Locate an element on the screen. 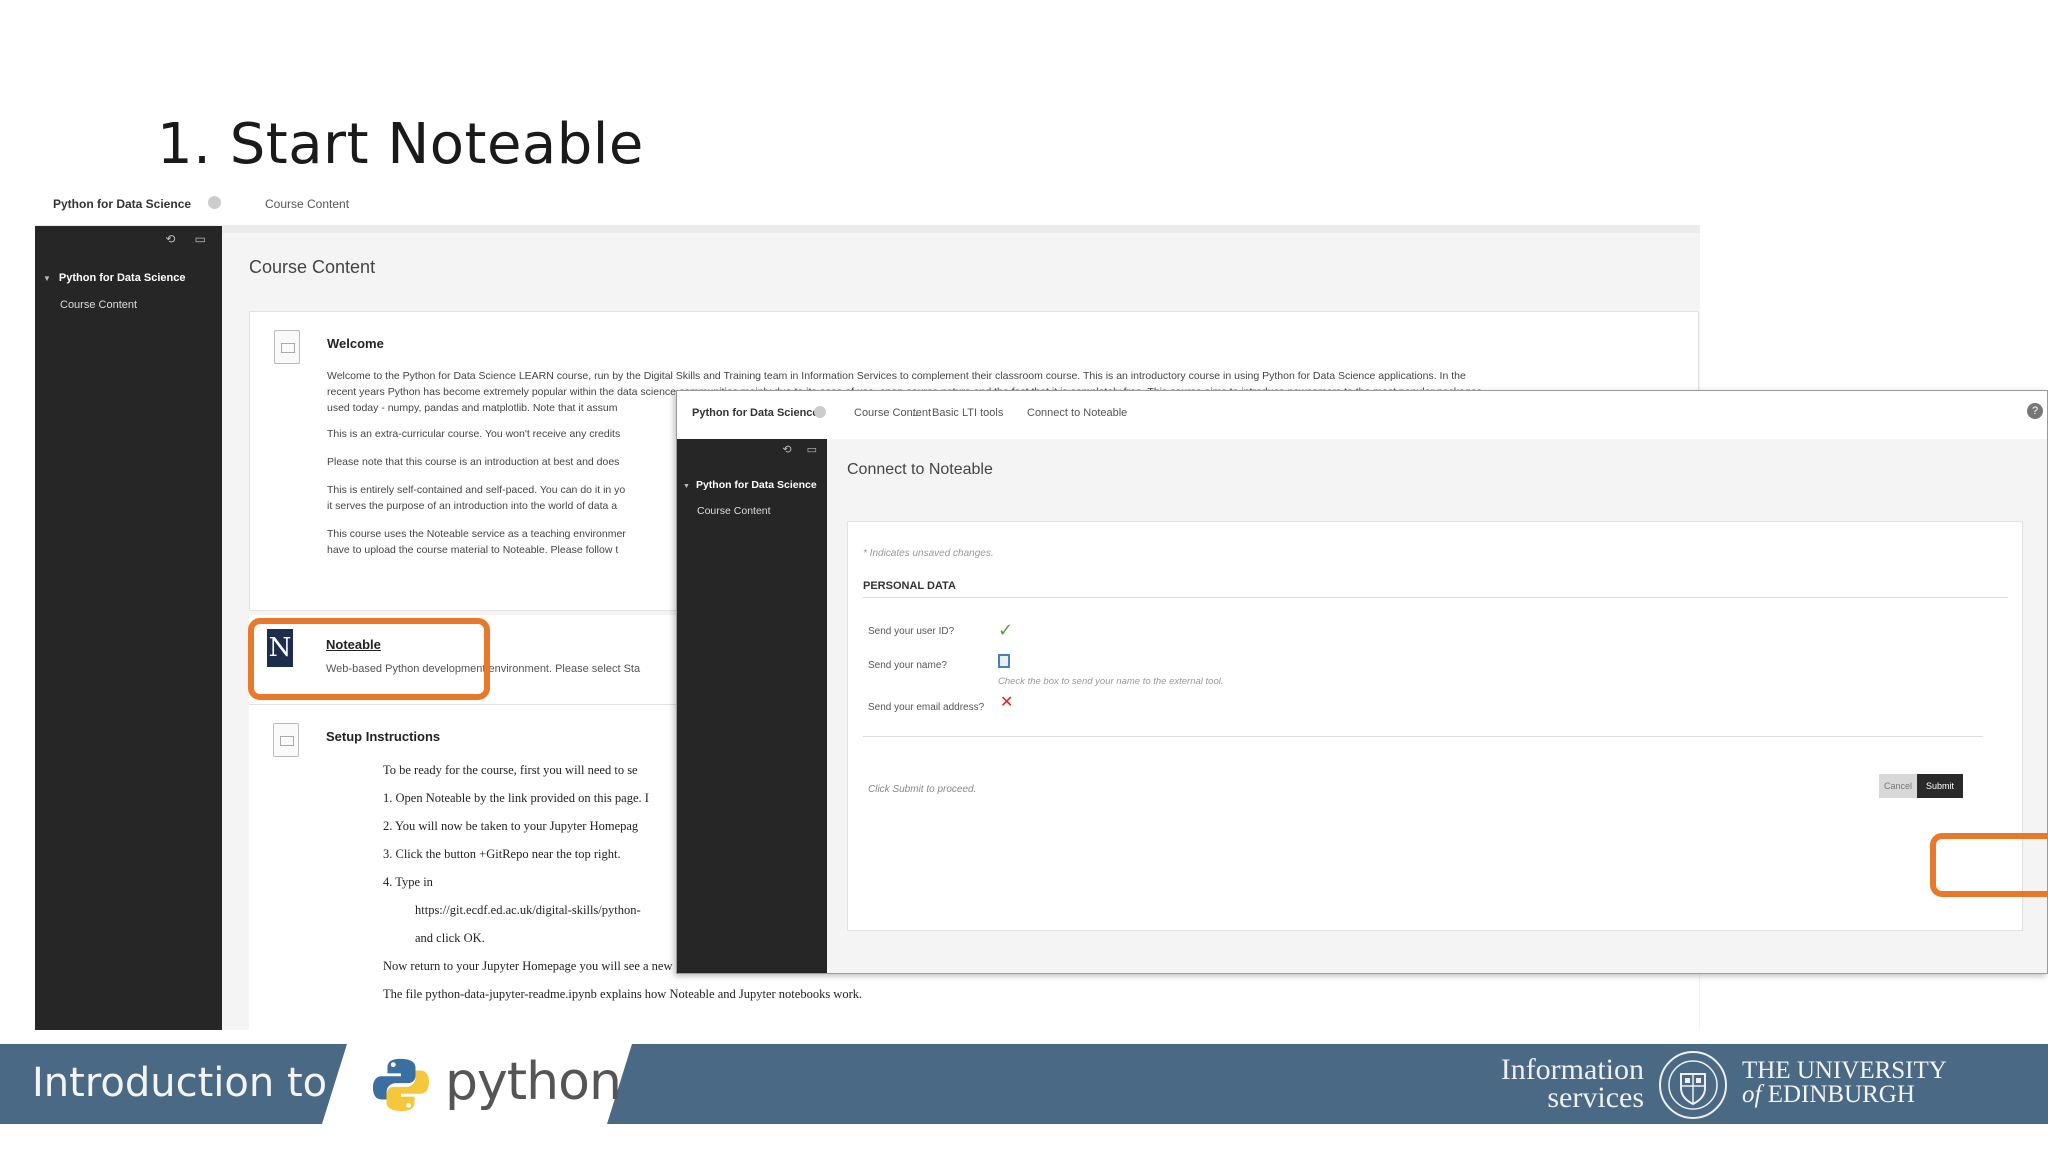 The height and width of the screenshot is (1152, 2048). setup-line: 4. Type in is located at coordinates (408, 882).